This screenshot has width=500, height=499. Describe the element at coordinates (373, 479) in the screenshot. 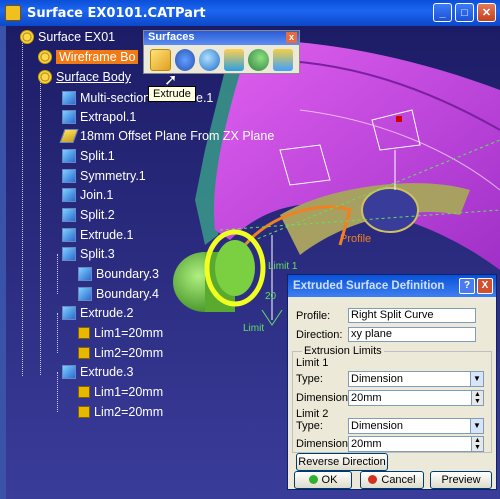

I see `cancel-icon` at that location.